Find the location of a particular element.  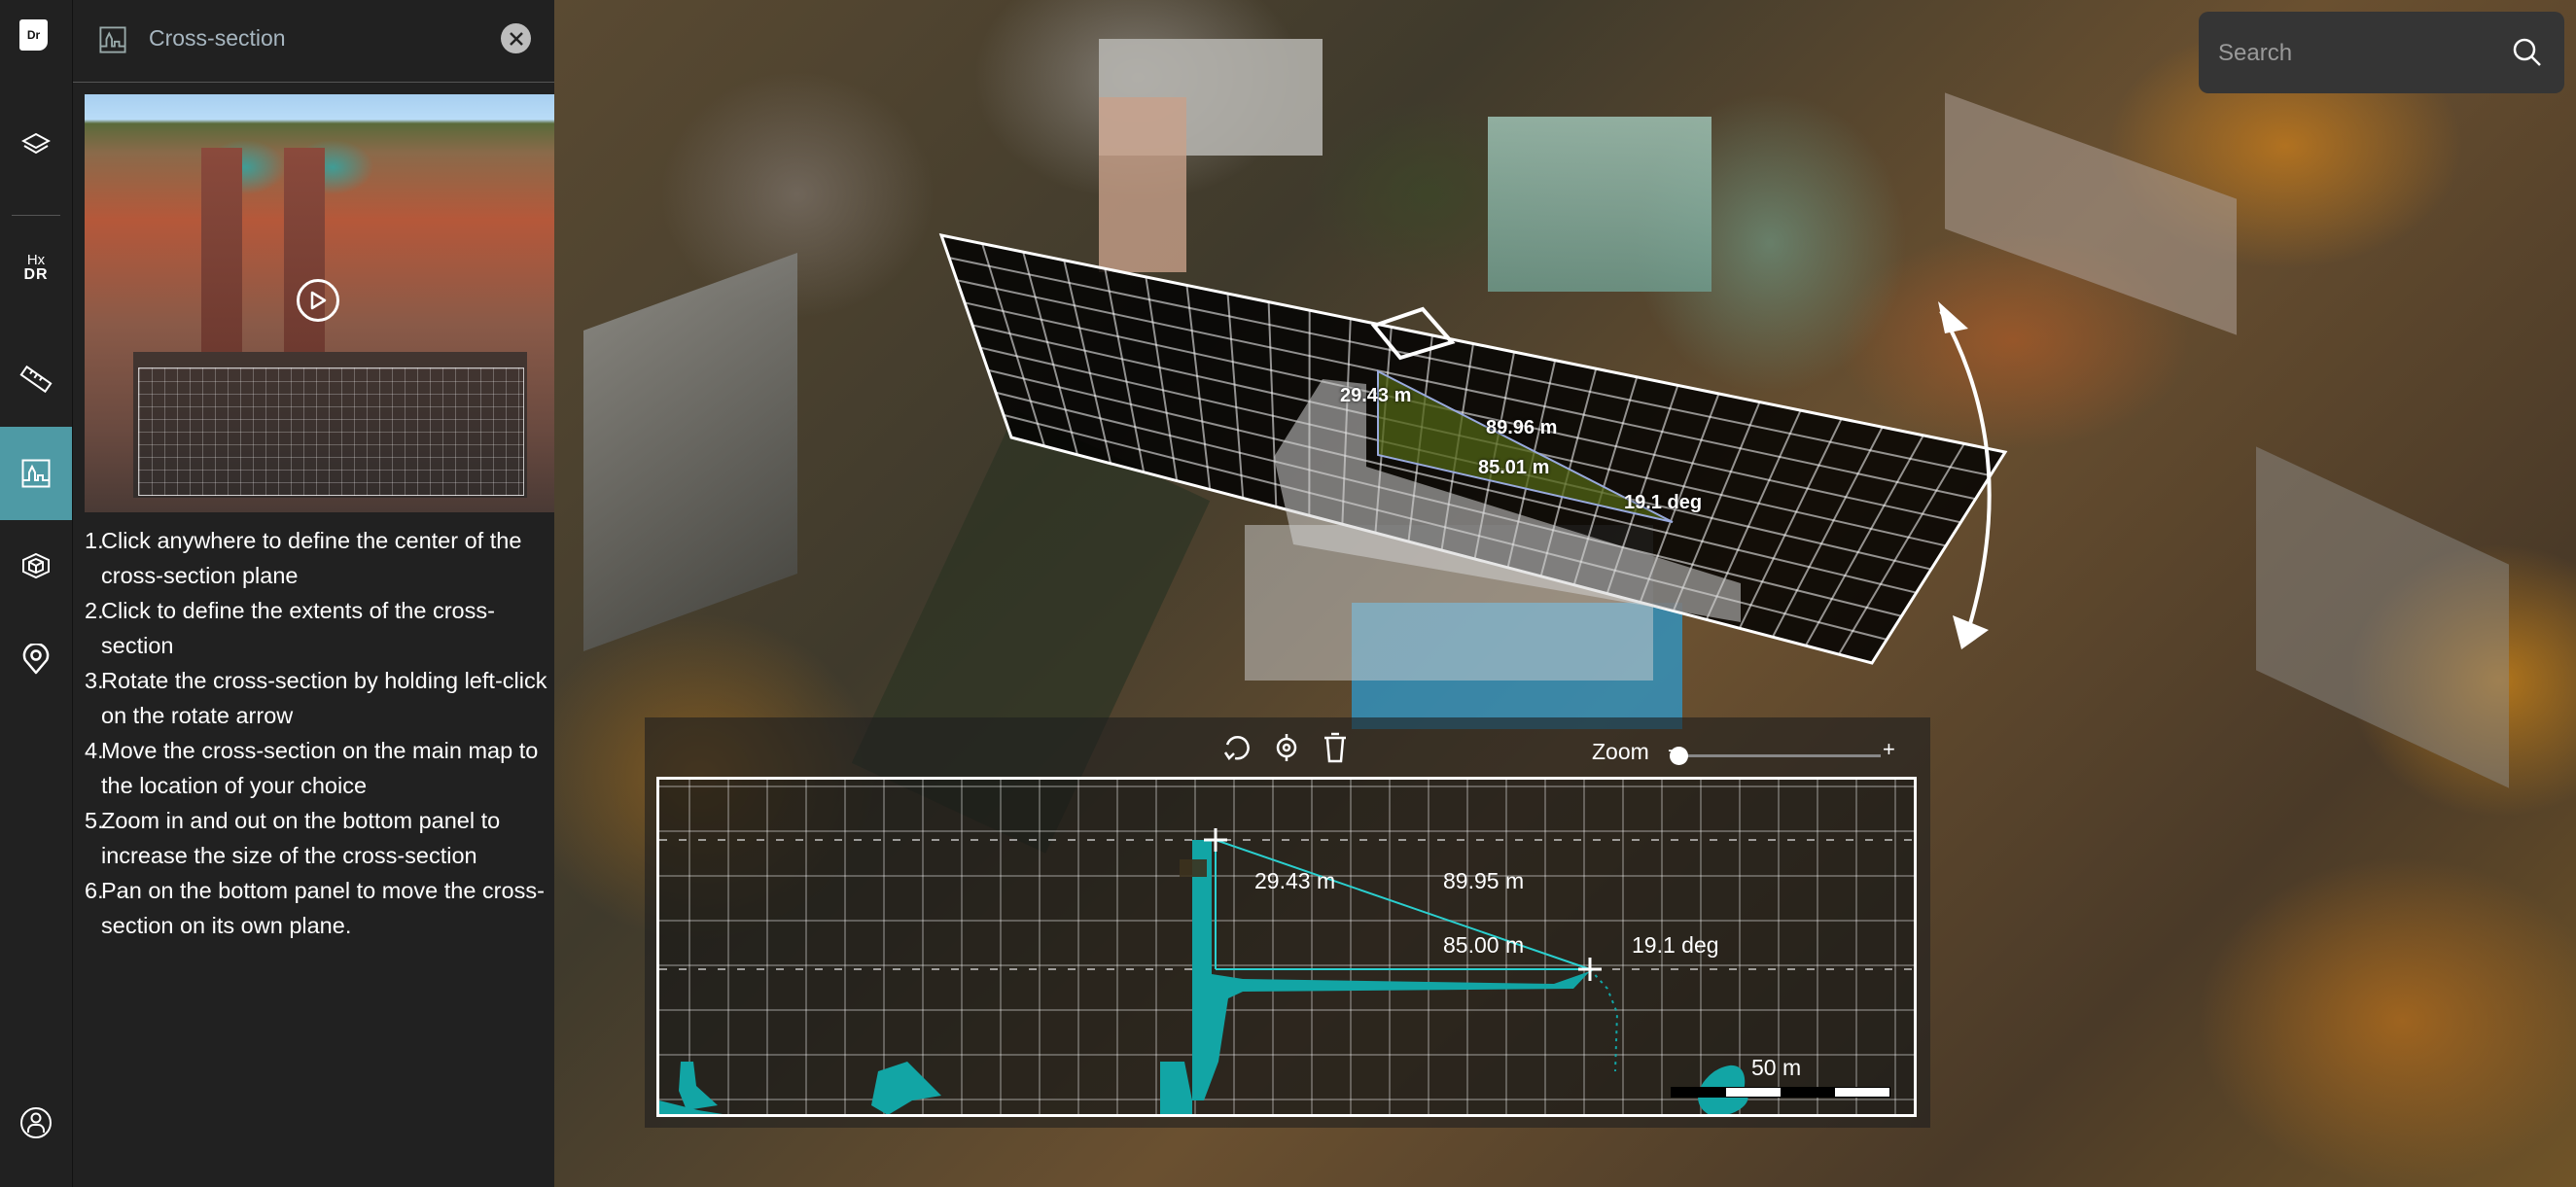

panel-title: Cross-section is located at coordinates (218, 38).